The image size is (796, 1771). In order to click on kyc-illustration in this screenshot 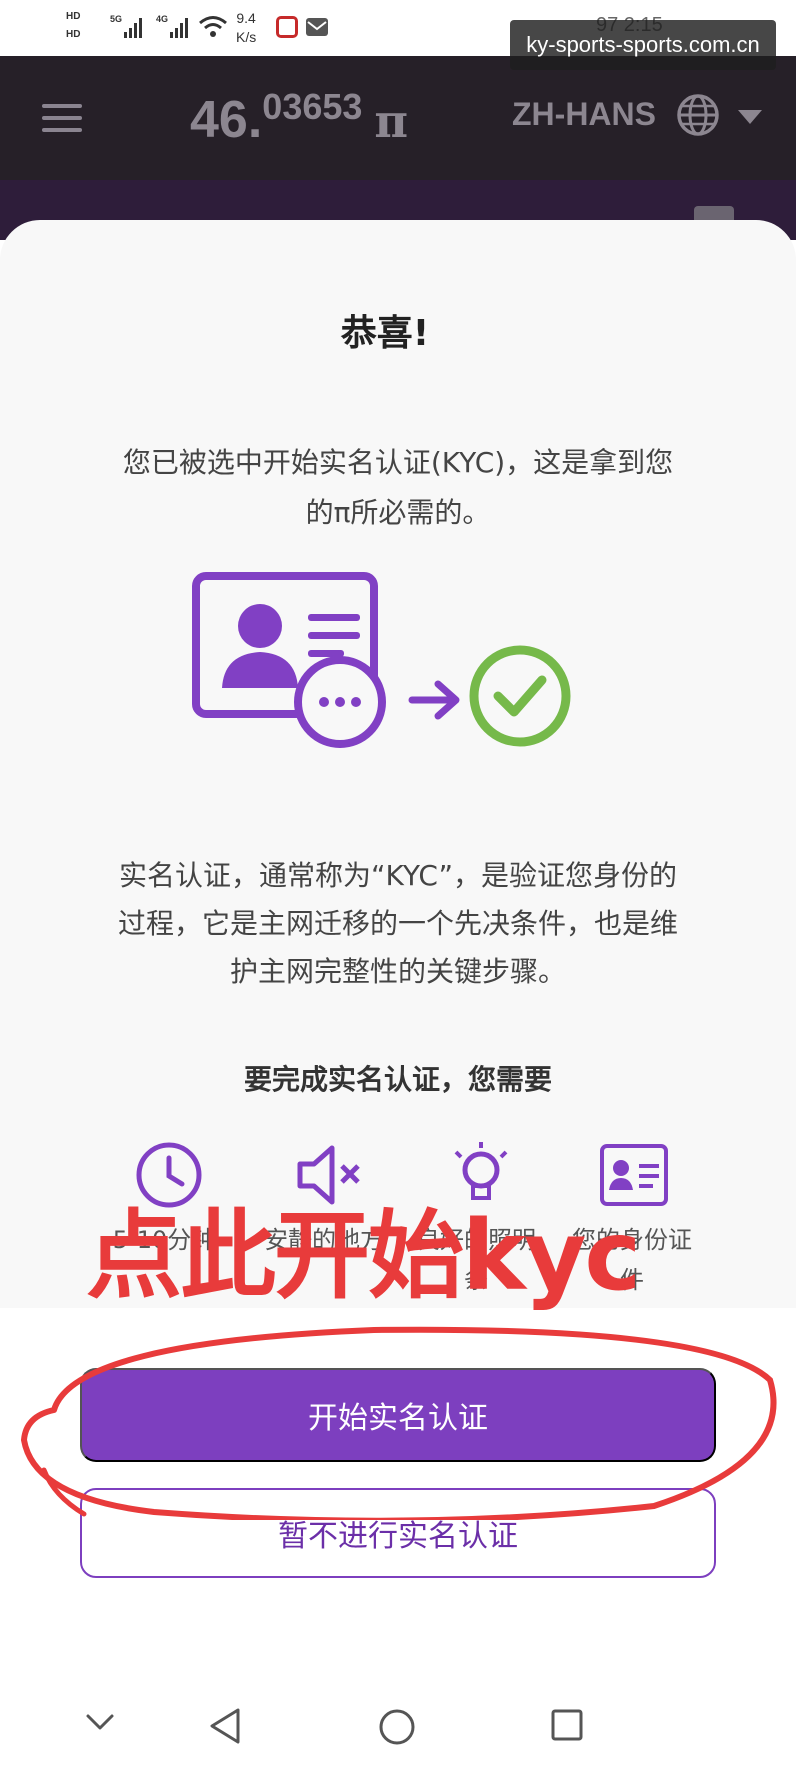, I will do `click(381, 660)`.